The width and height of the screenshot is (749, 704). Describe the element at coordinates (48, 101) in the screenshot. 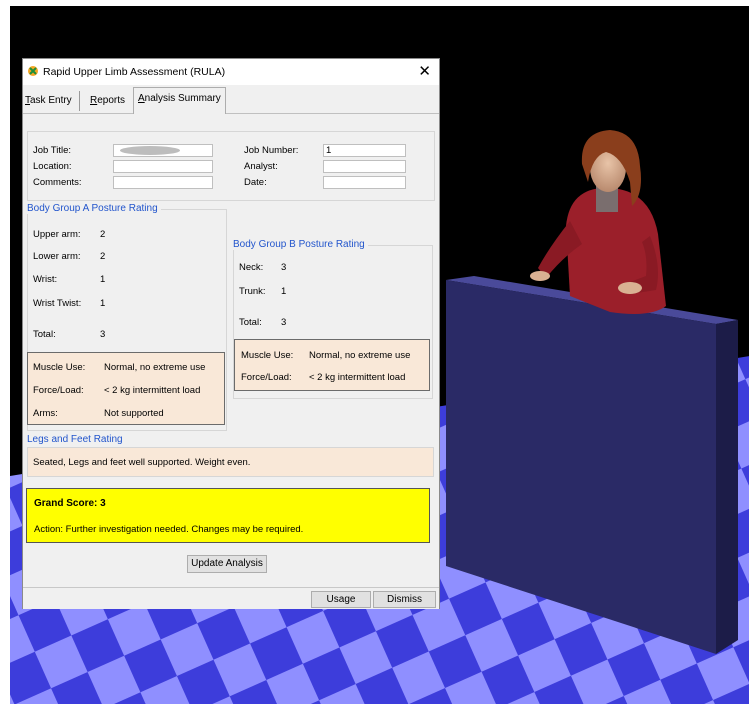

I see `tab-task-entry: Task Entry` at that location.